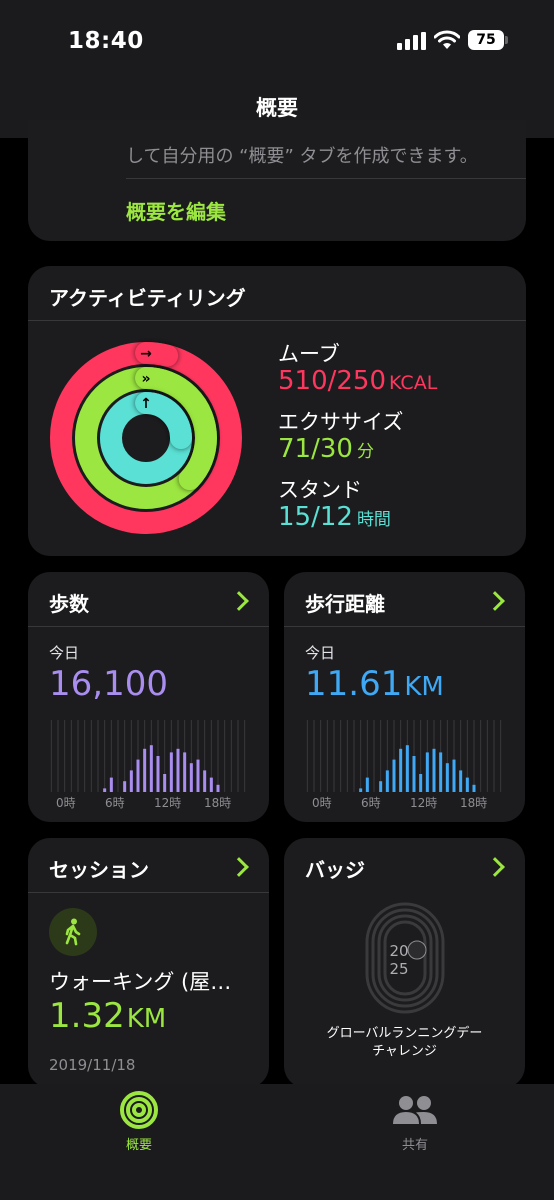 The image size is (554, 1200). I want to click on exercise-arrow-icon: », so click(145, 379).